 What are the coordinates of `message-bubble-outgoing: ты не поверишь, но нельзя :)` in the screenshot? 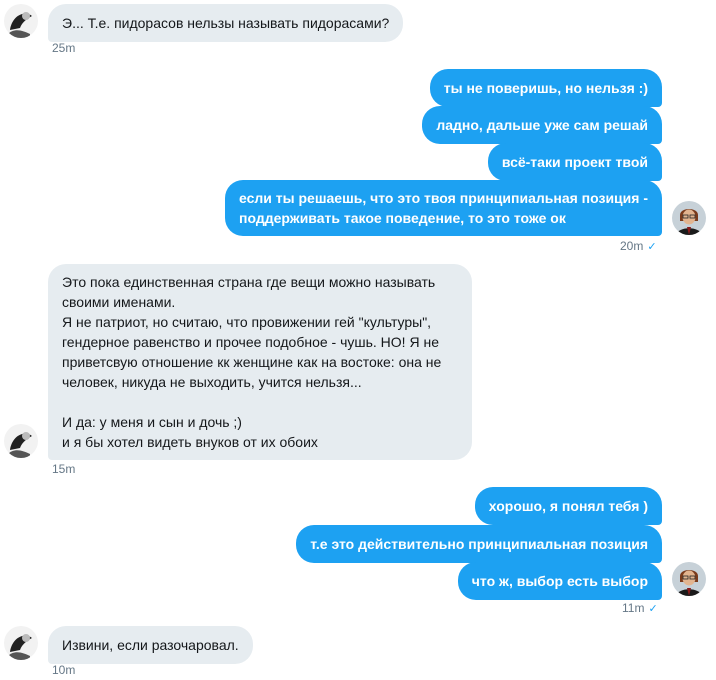 It's located at (545, 88).